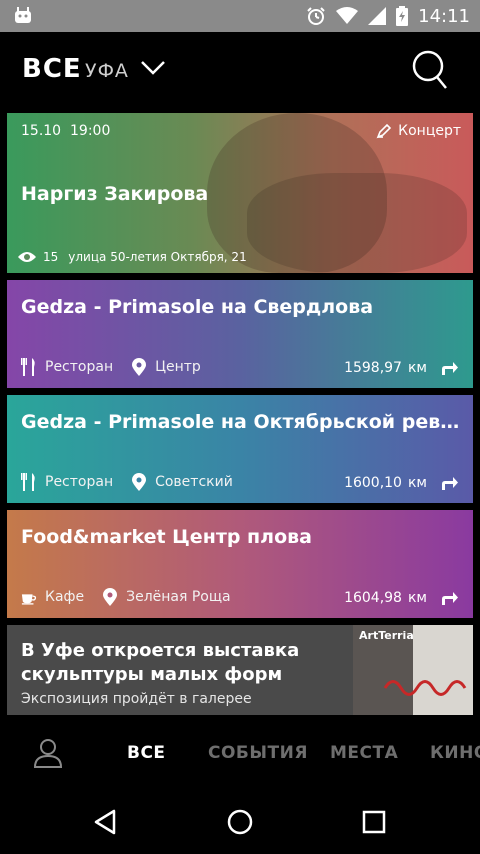 The width and height of the screenshot is (480, 854). What do you see at coordinates (374, 822) in the screenshot?
I see `recent-apps-icon` at bounding box center [374, 822].